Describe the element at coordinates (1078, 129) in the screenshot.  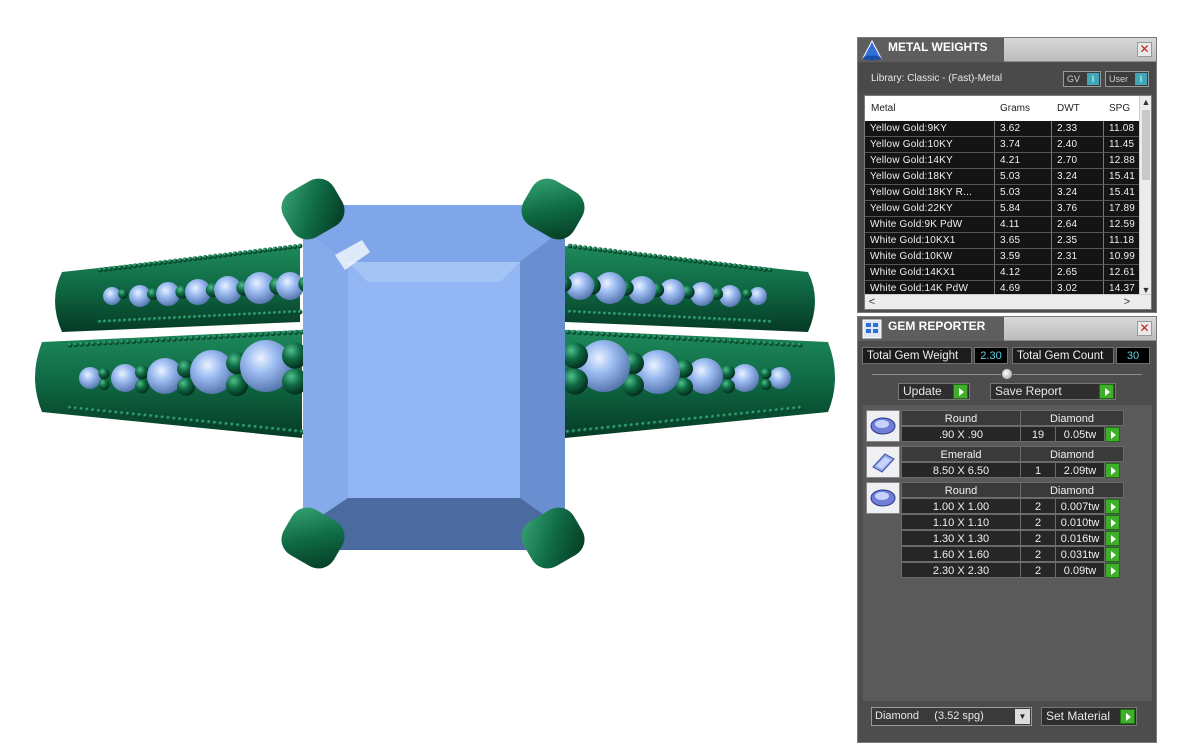
I see `metal-cell-dwt: 2.33` at that location.